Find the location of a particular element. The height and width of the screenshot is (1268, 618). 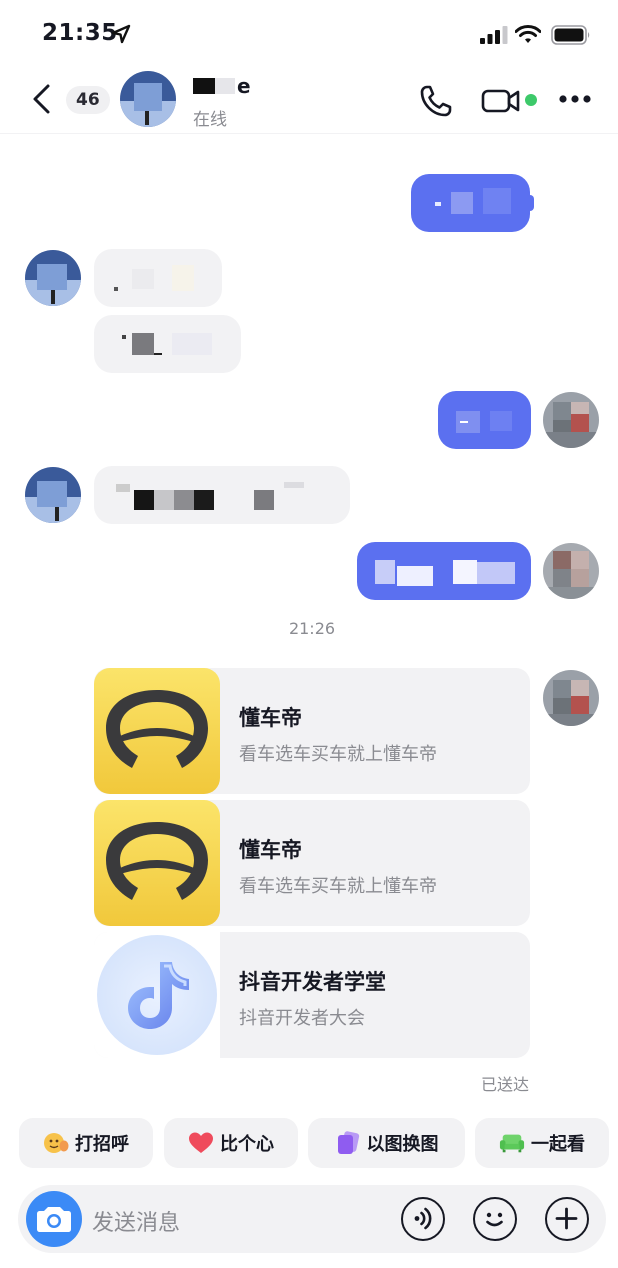

voice-icon is located at coordinates (423, 1218).